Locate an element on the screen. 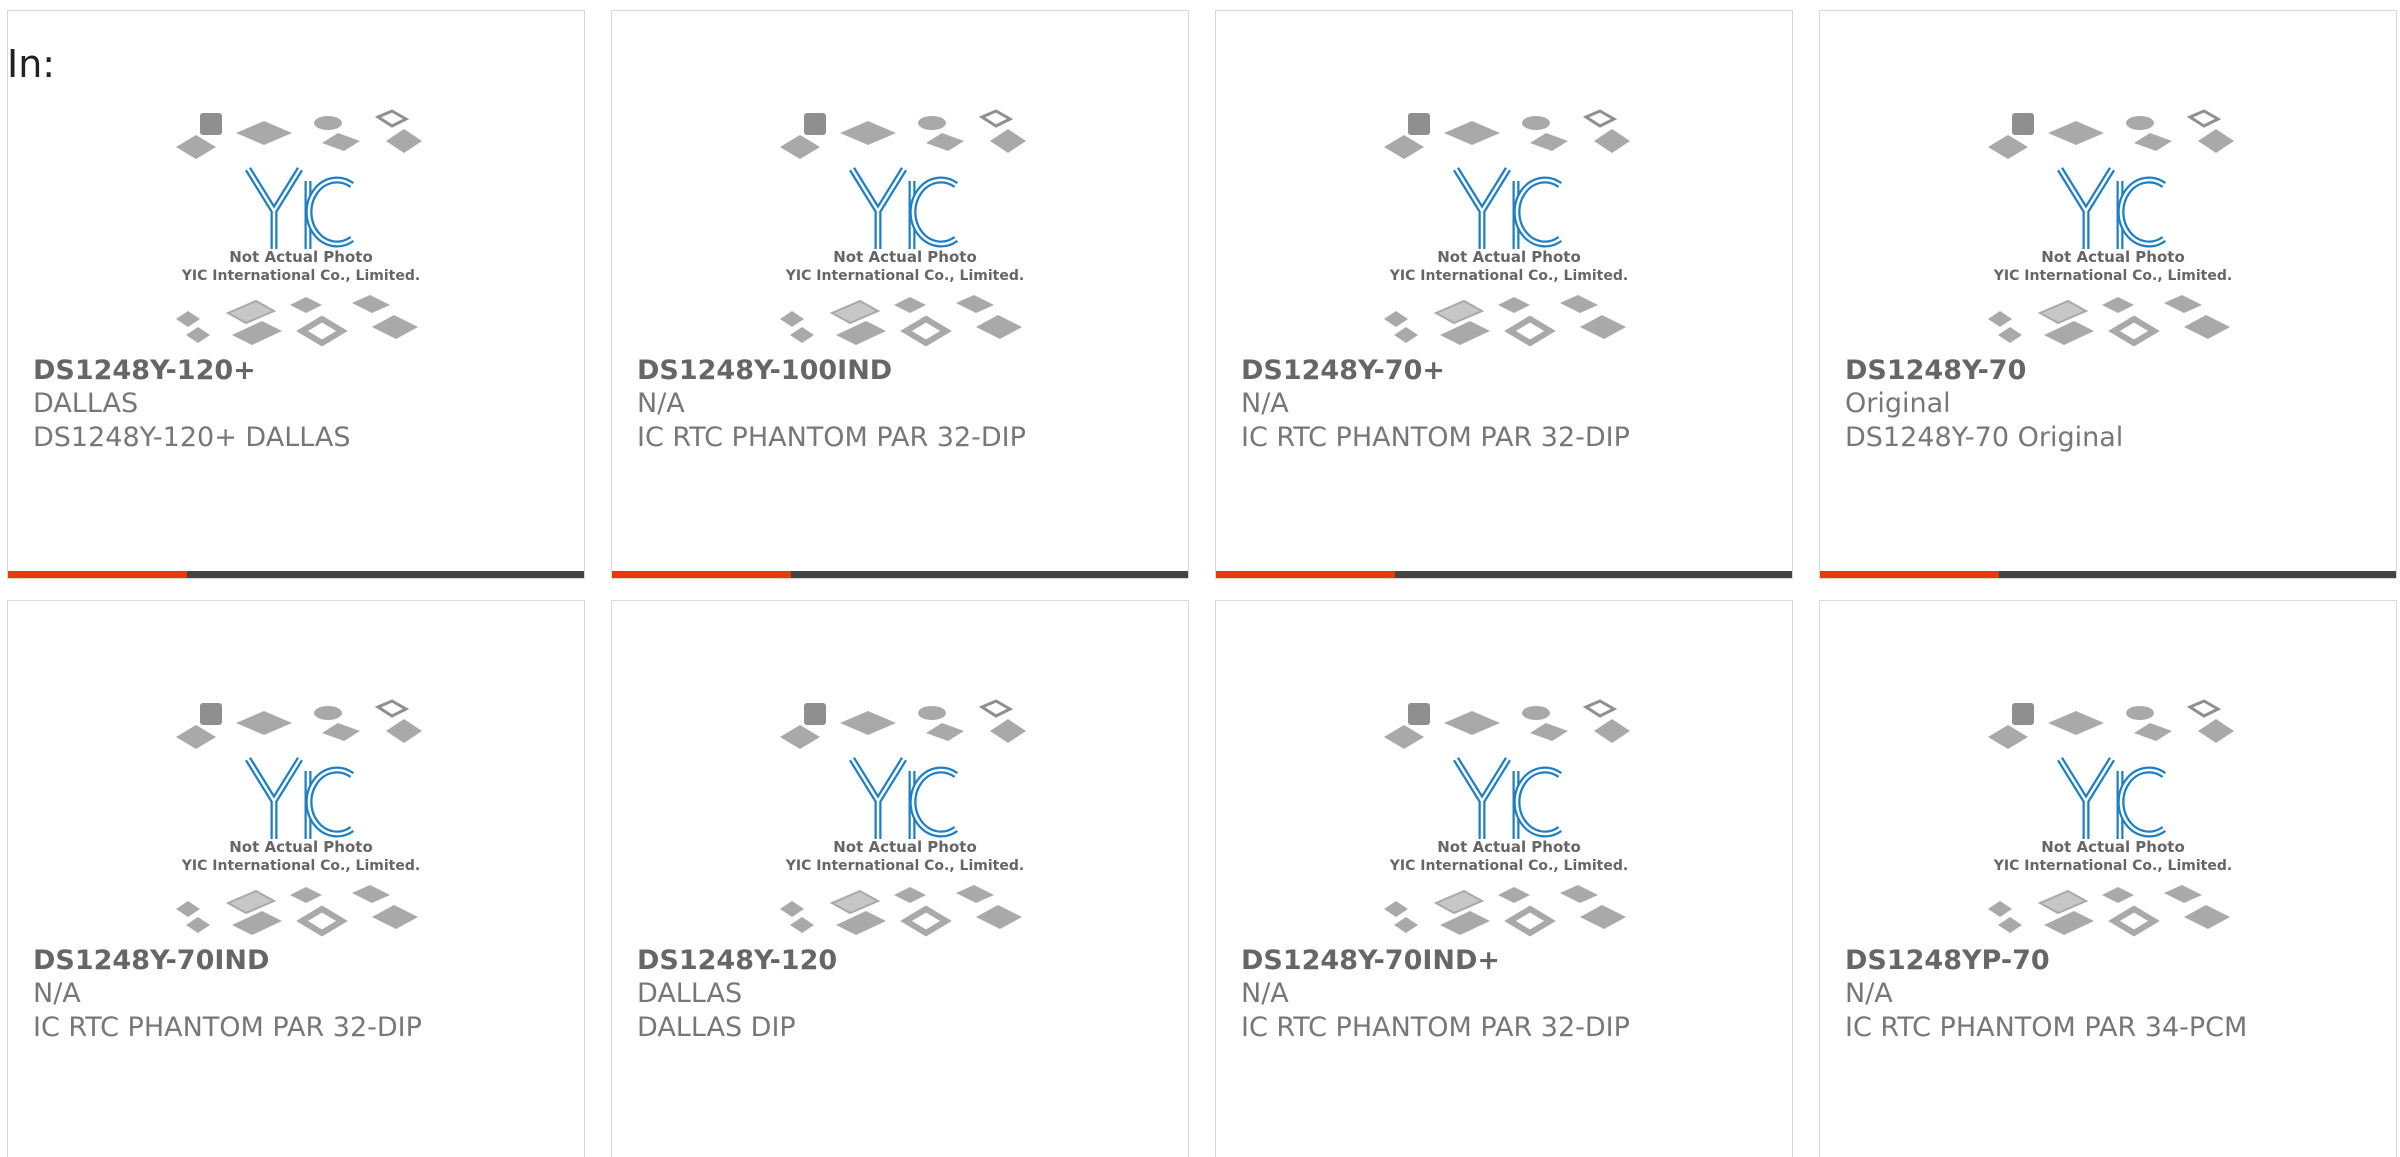 The height and width of the screenshot is (1157, 2400). product-manufacturer: Original is located at coordinates (1898, 403).